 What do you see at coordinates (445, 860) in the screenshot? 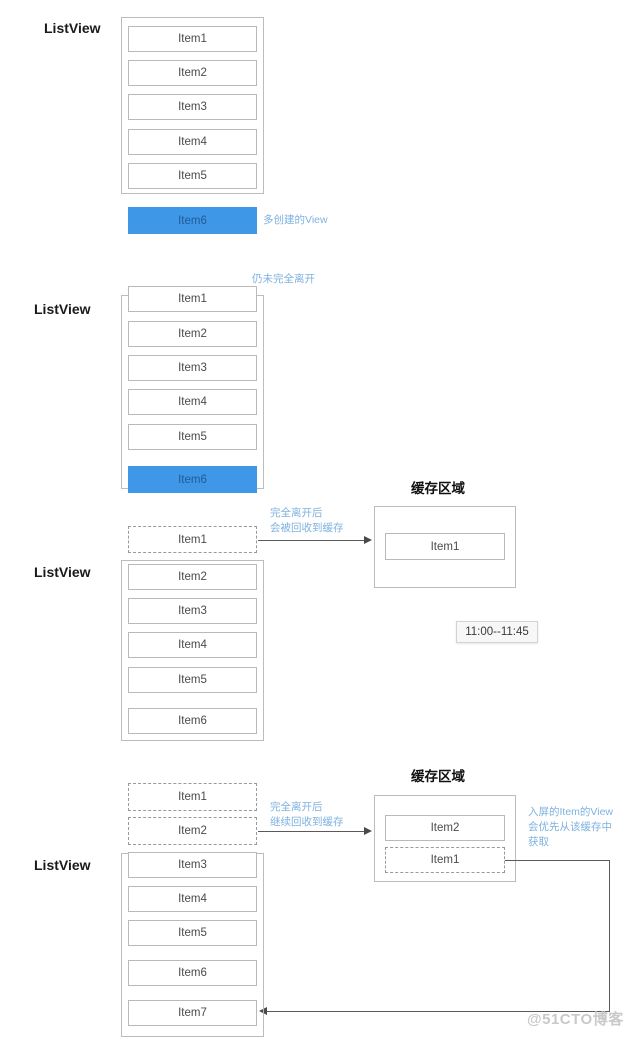
I see `cache-item-reusable: Item1` at bounding box center [445, 860].